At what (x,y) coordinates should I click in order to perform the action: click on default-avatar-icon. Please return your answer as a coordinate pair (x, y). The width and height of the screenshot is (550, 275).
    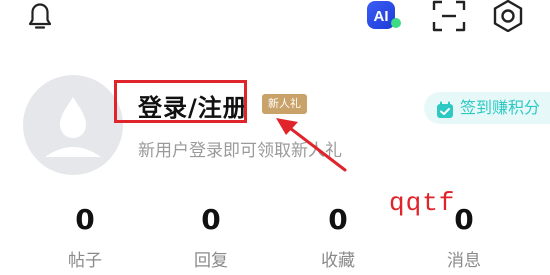
    Looking at the image, I should click on (73, 127).